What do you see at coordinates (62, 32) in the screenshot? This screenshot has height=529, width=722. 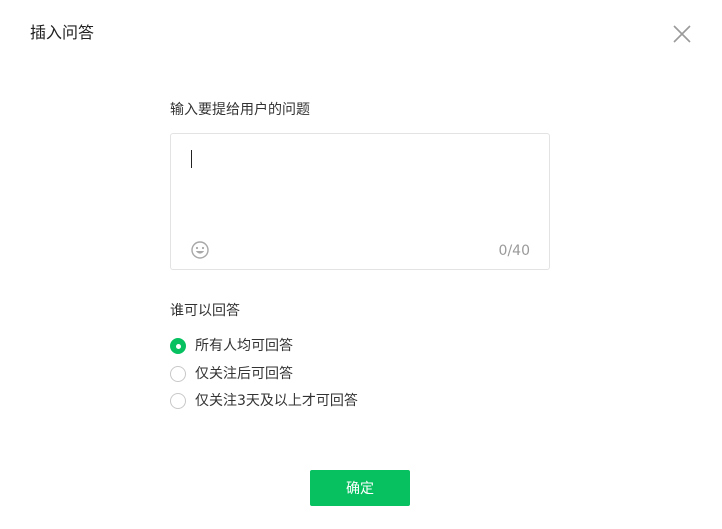 I see `dialog-title: 插入问答` at bounding box center [62, 32].